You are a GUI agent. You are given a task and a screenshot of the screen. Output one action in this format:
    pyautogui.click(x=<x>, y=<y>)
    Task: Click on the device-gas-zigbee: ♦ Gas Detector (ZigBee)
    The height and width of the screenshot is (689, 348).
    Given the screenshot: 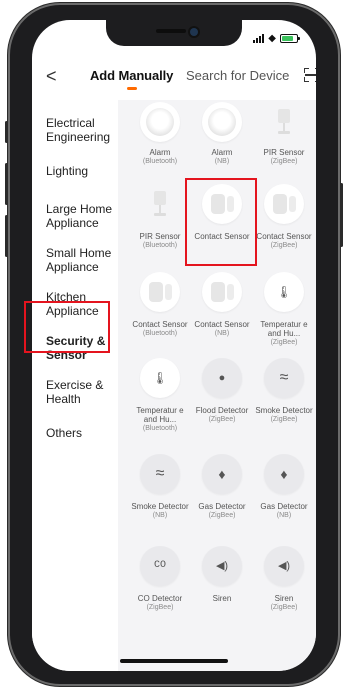 What is the action you would take?
    pyautogui.click(x=222, y=487)
    